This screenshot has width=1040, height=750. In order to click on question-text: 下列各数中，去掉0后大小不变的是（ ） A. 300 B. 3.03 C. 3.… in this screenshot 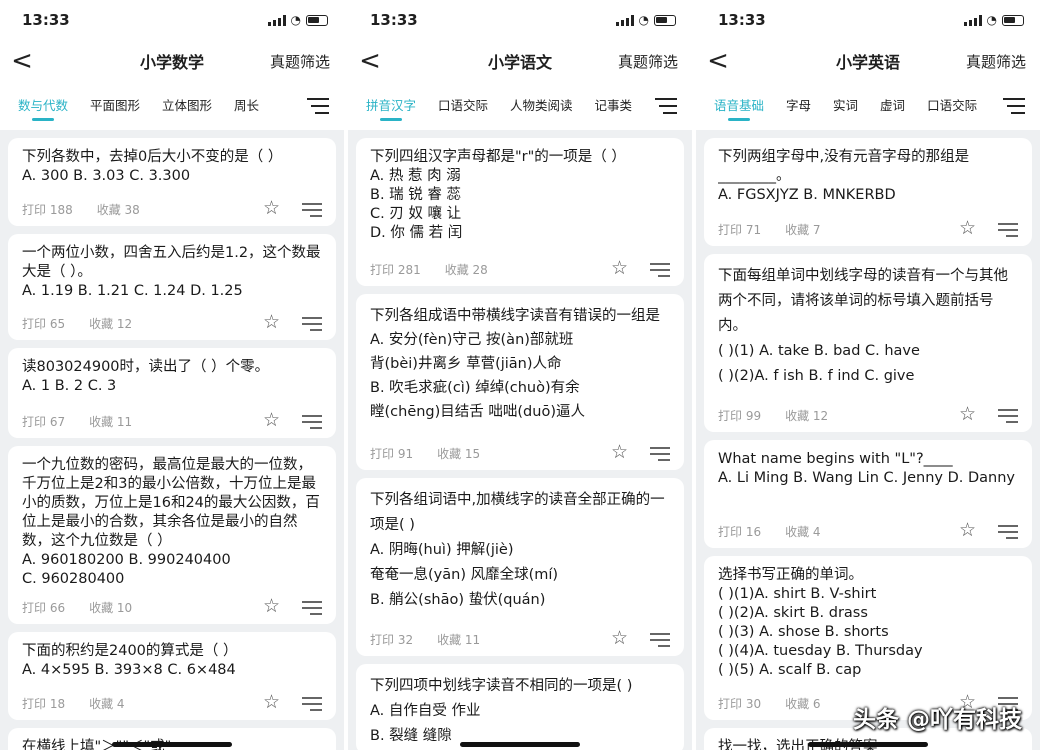, I will do `click(152, 166)`.